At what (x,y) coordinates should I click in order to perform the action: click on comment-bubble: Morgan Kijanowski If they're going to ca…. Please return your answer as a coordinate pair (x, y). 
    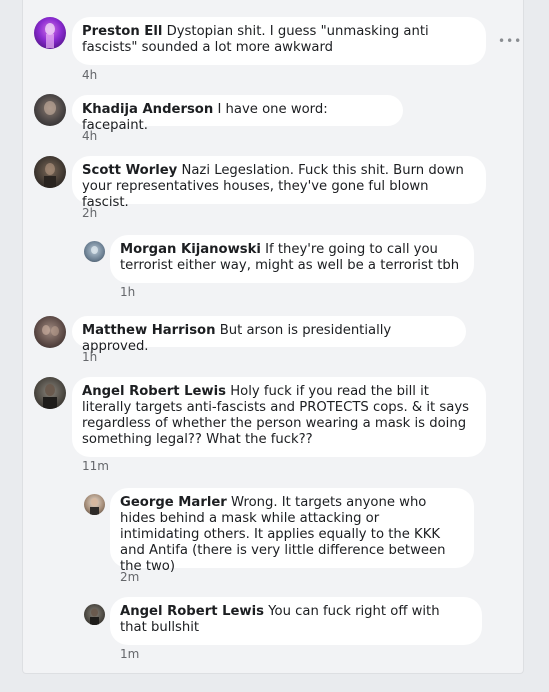
    Looking at the image, I should click on (292, 259).